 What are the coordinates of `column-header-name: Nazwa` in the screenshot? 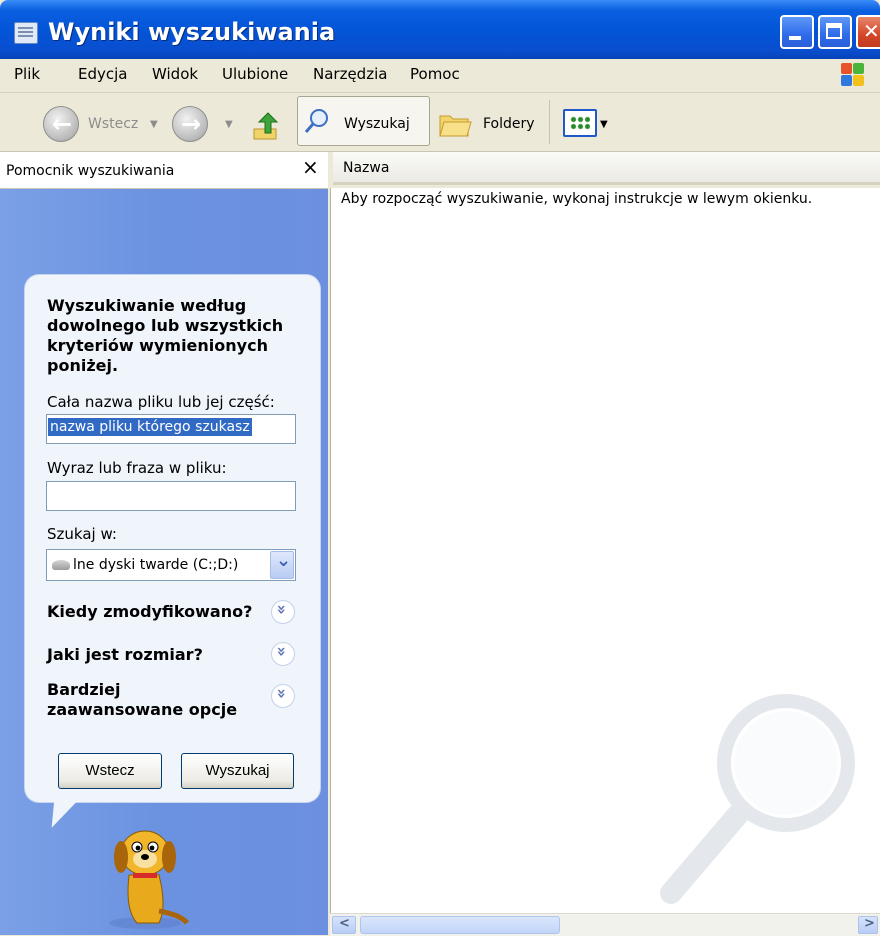 It's located at (606, 168).